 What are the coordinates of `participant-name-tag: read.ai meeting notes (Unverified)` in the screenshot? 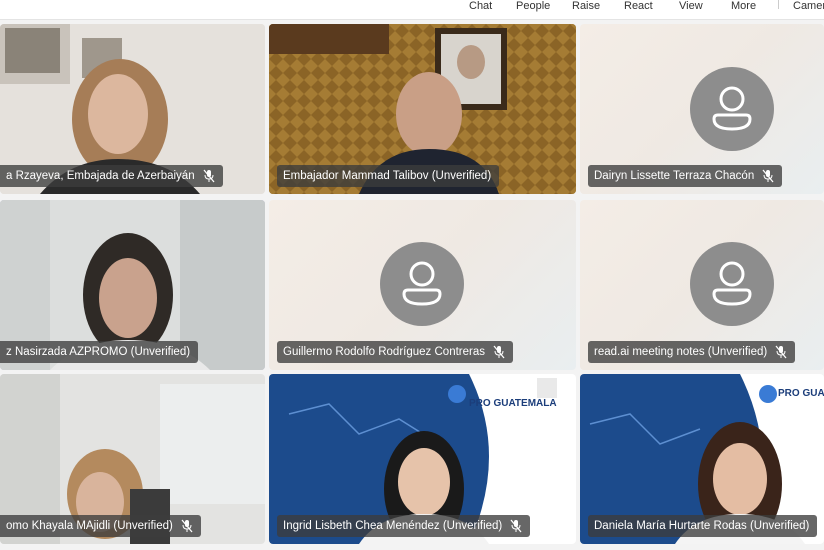 It's located at (692, 352).